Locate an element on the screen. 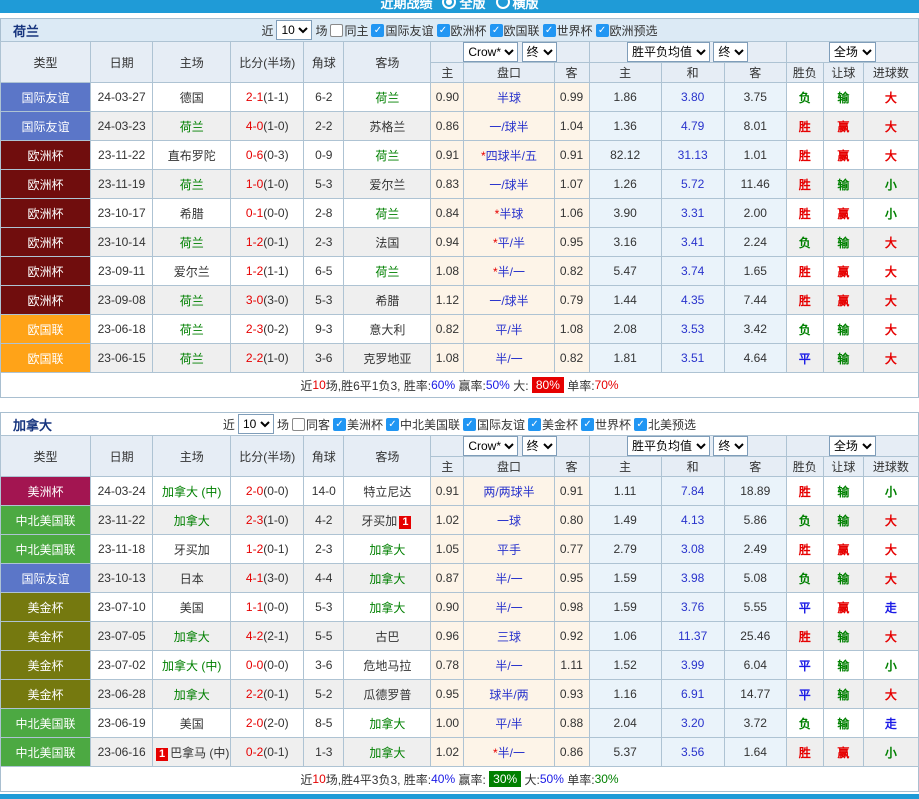  radio-unselected-icon is located at coordinates (502, 4).